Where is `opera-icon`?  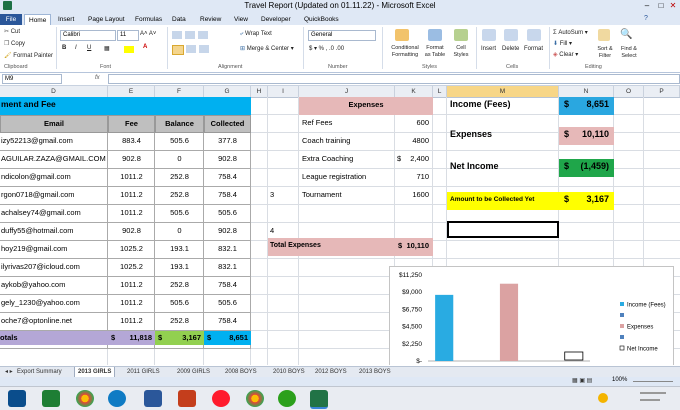
opera-icon is located at coordinates (221, 398).